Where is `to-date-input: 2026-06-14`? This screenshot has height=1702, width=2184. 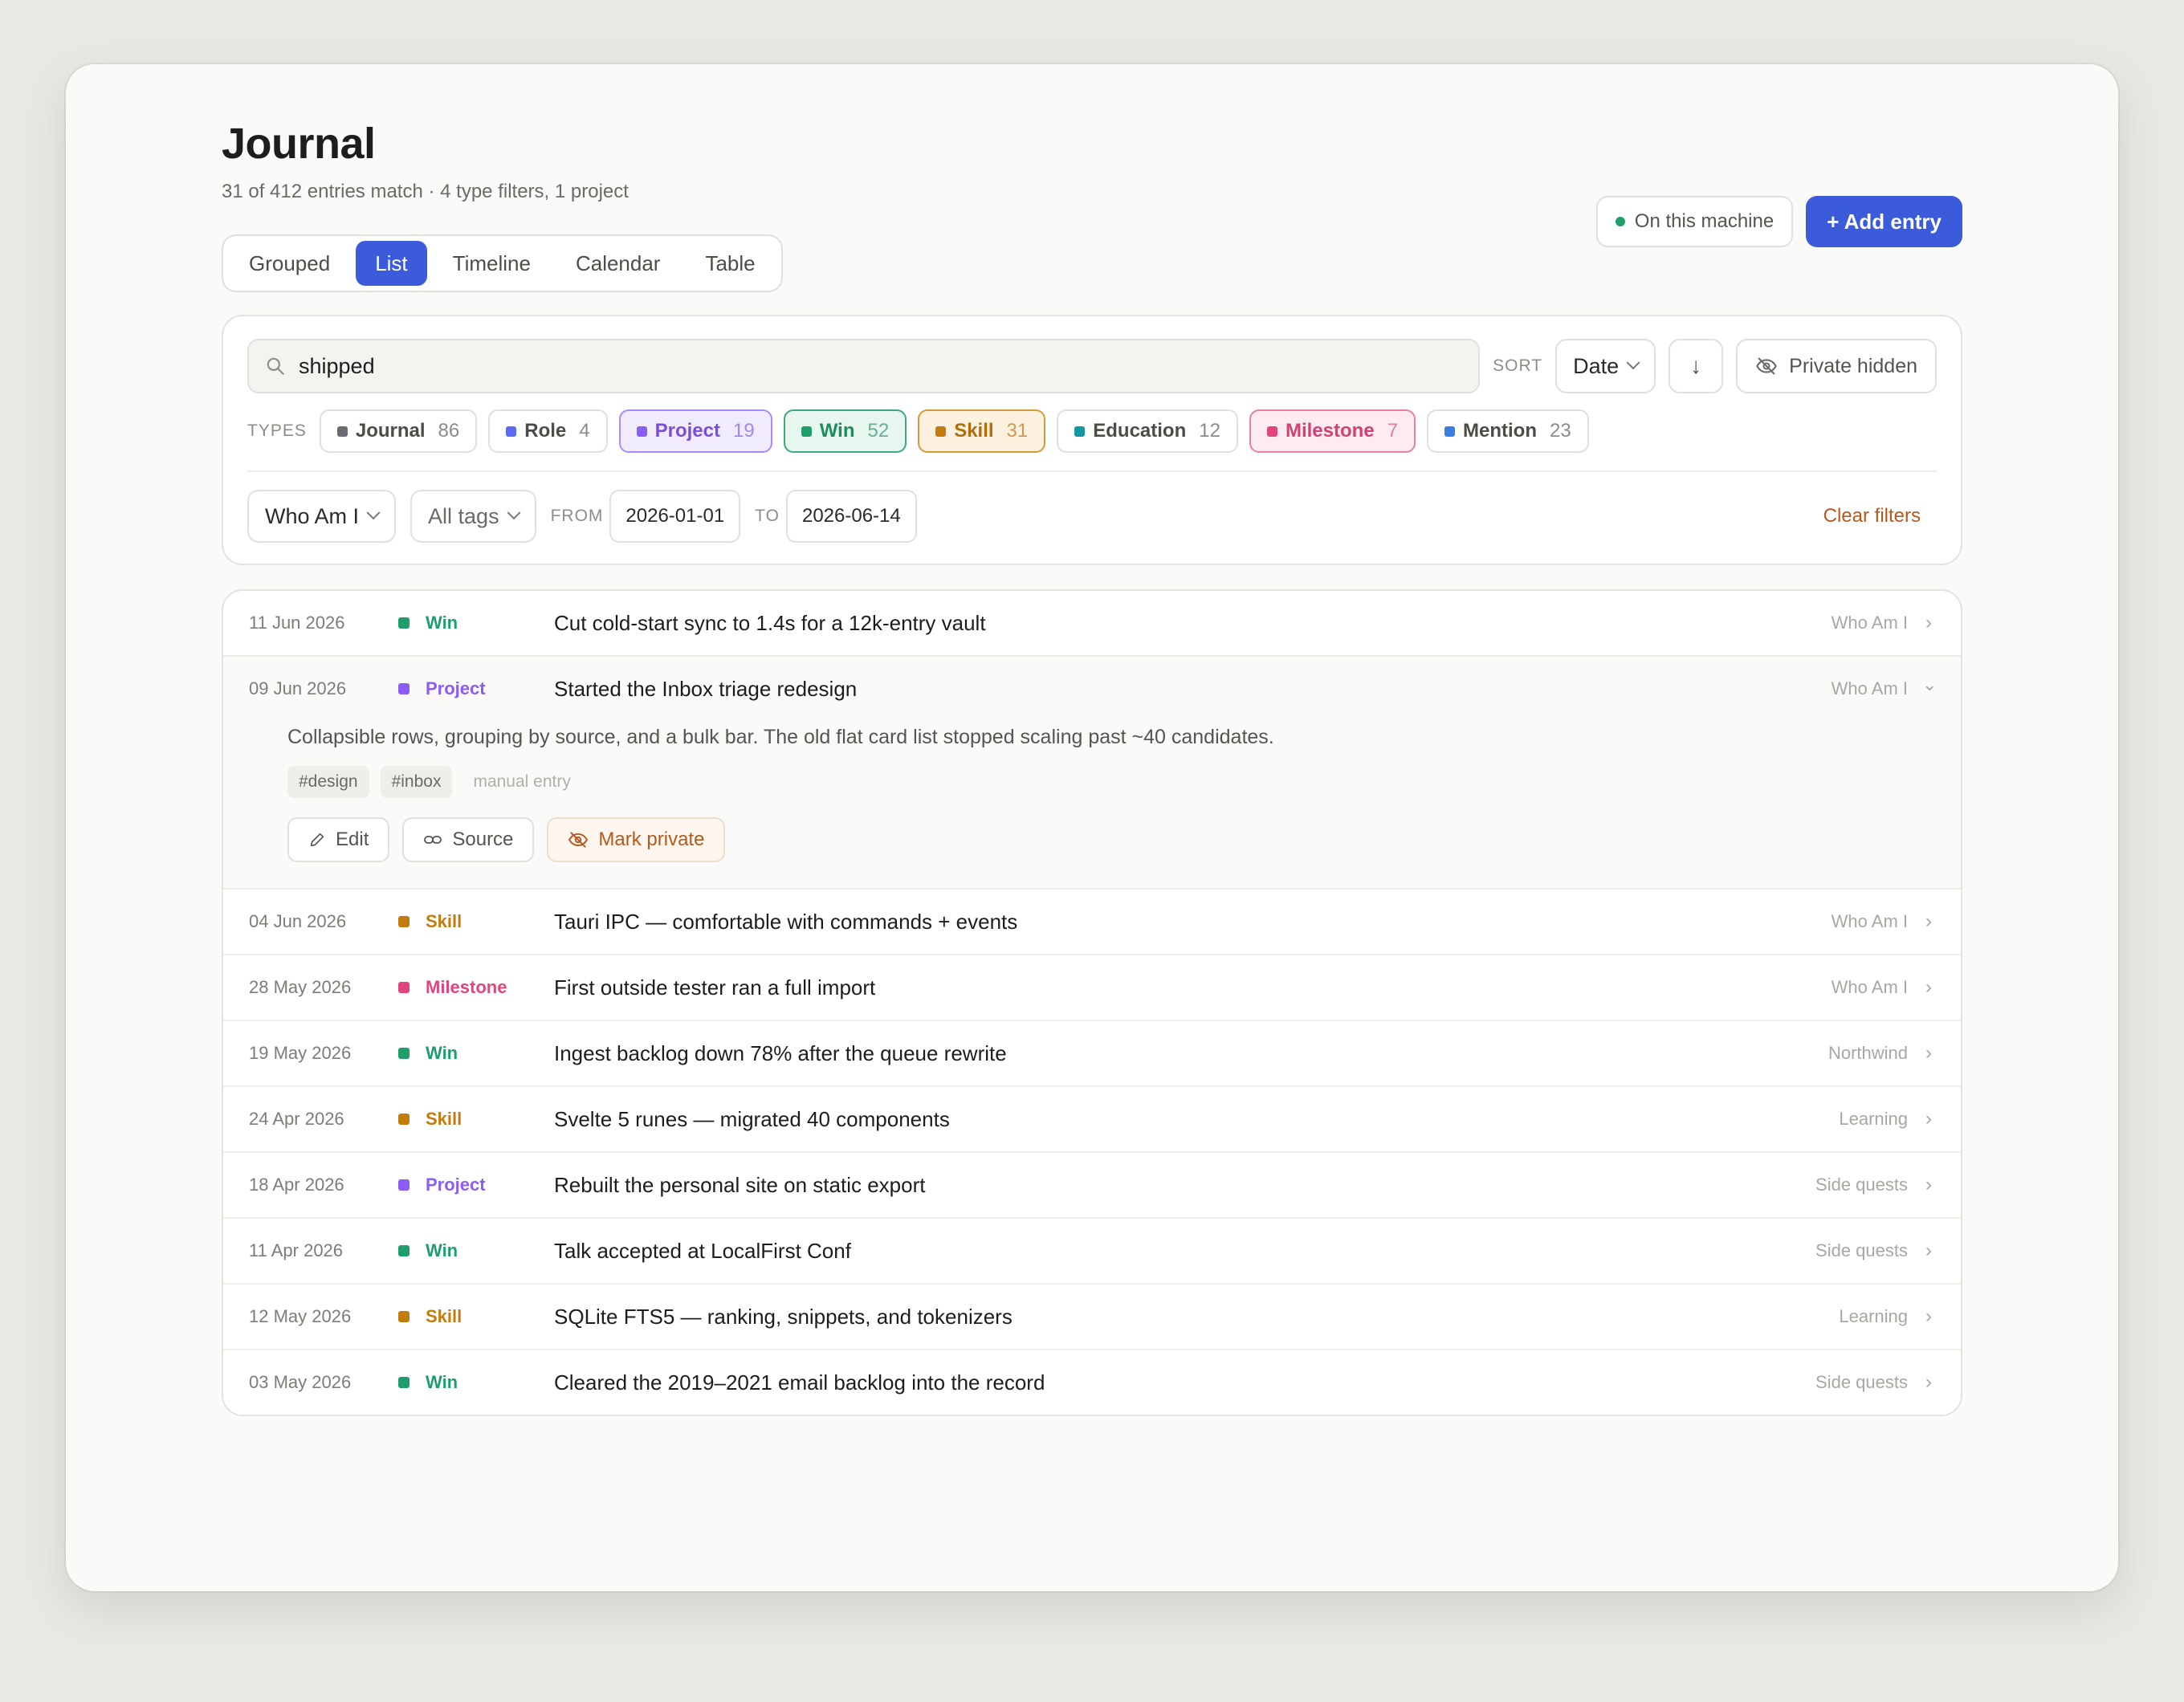
to-date-input: 2026-06-14 is located at coordinates (851, 517).